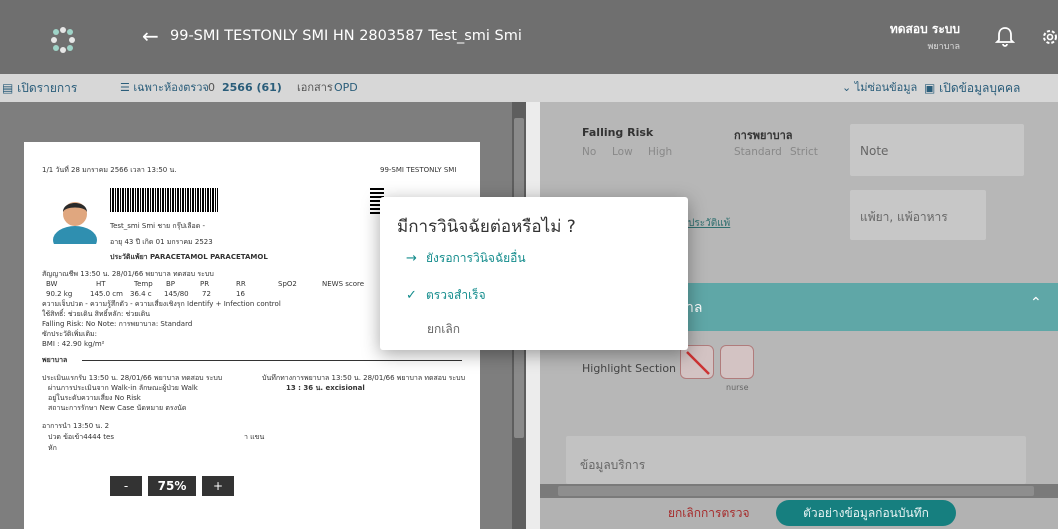  Describe the element at coordinates (758, 152) in the screenshot. I see `nursing-opt-standard: Standard` at that location.